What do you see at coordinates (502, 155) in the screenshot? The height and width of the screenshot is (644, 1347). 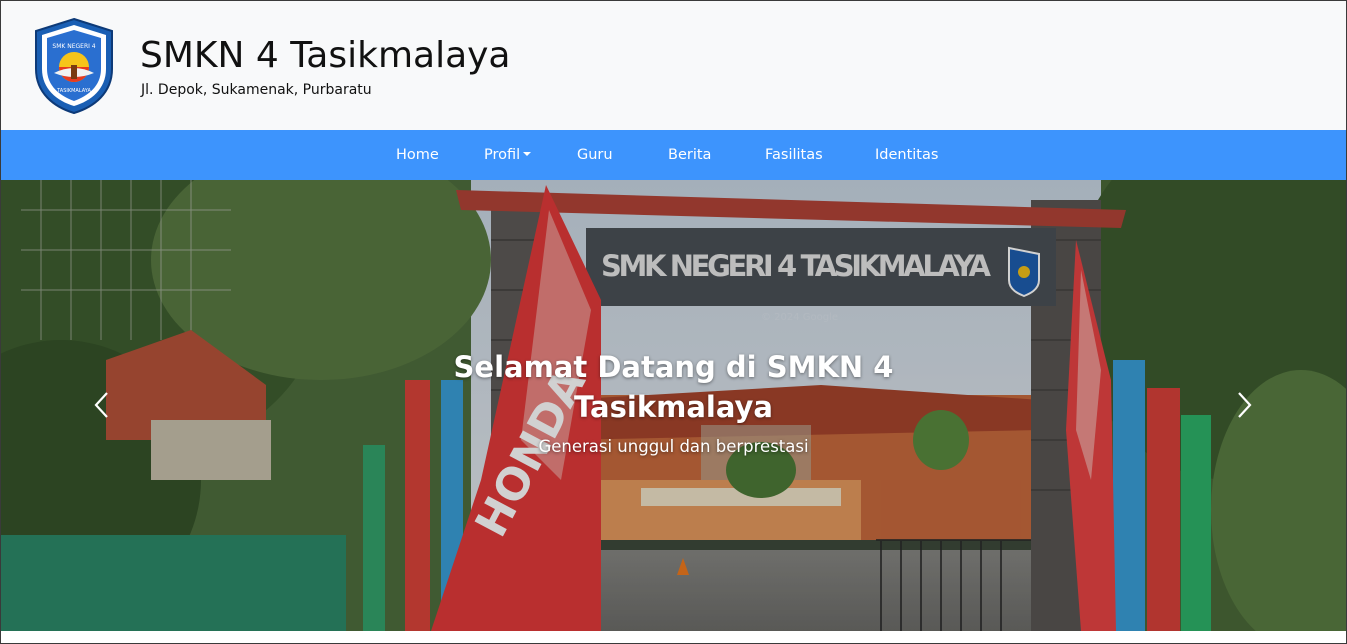 I see `nav-profil-label: Profil` at bounding box center [502, 155].